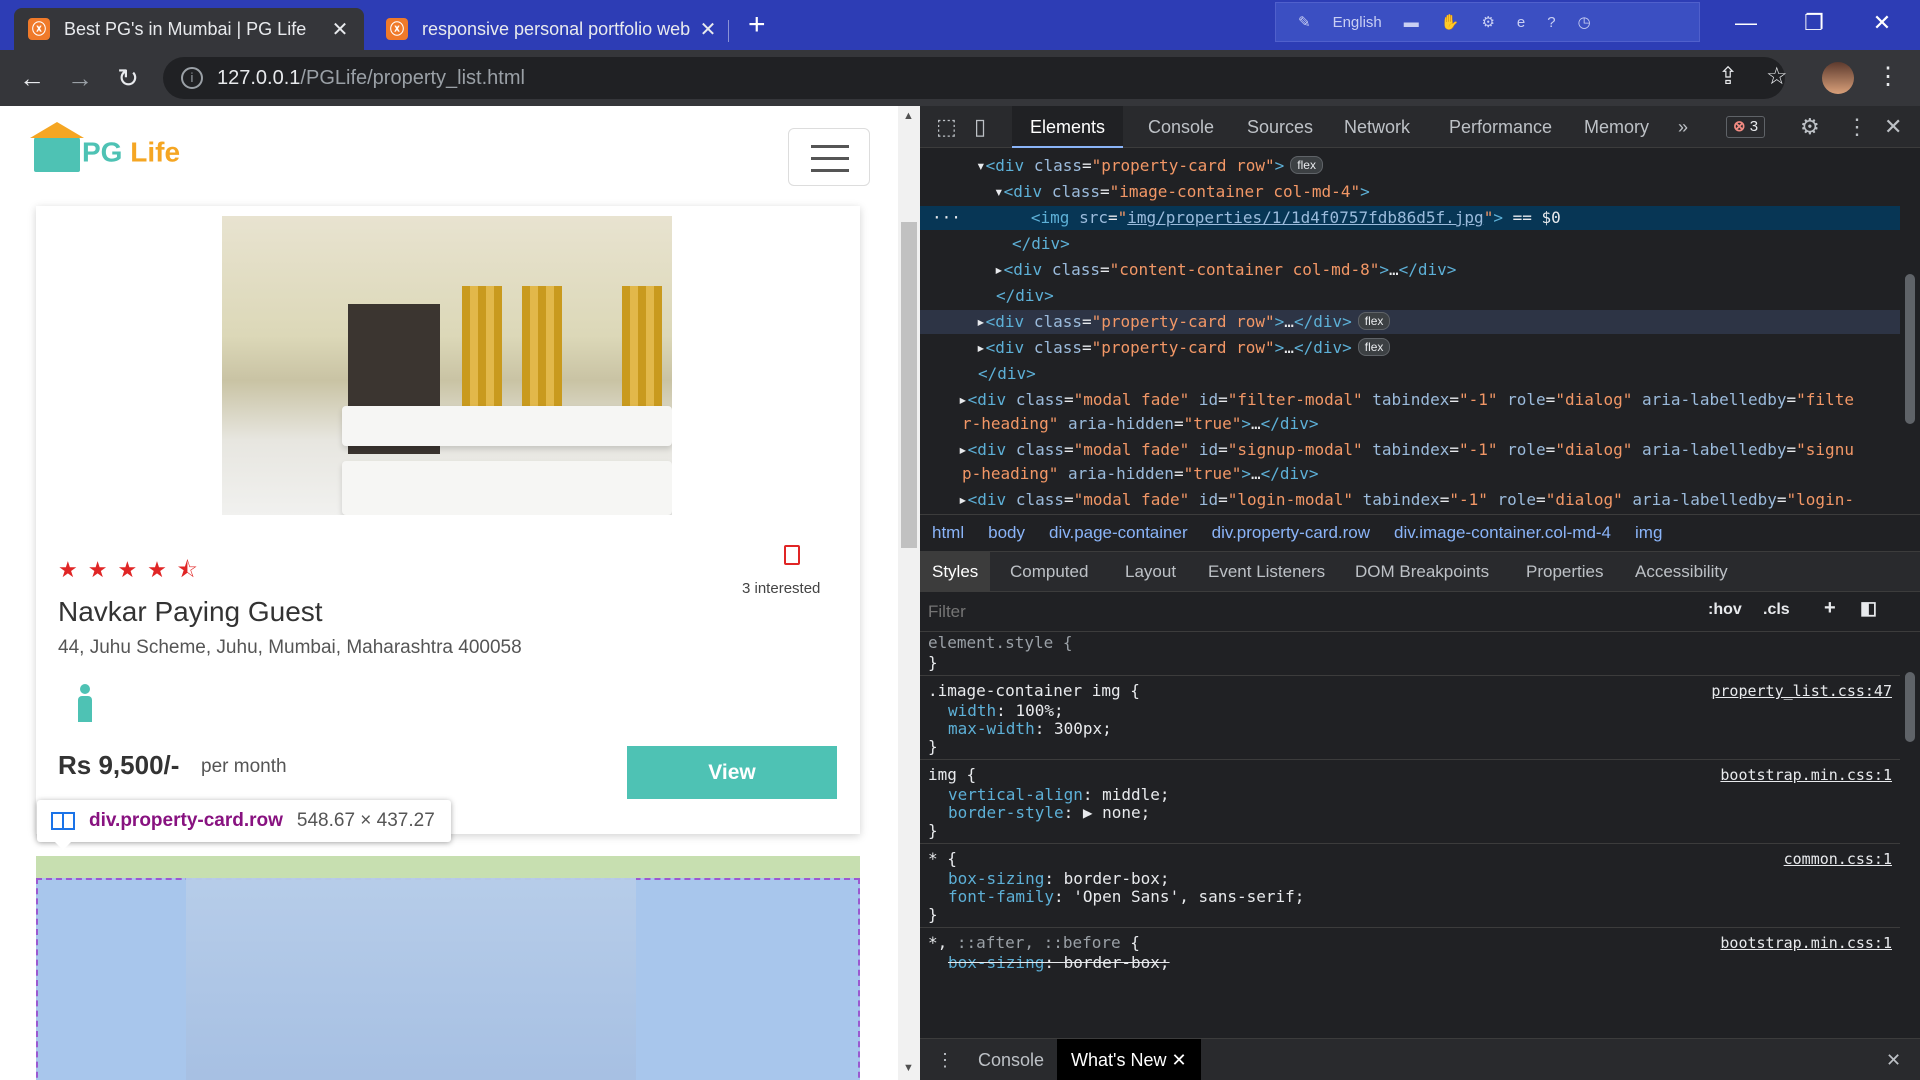 The height and width of the screenshot is (1080, 1920). Describe the element at coordinates (1305, 217) in the screenshot. I see `img-src-link: img/properties/1/1d4f0757fdb86d5f.jpg` at that location.